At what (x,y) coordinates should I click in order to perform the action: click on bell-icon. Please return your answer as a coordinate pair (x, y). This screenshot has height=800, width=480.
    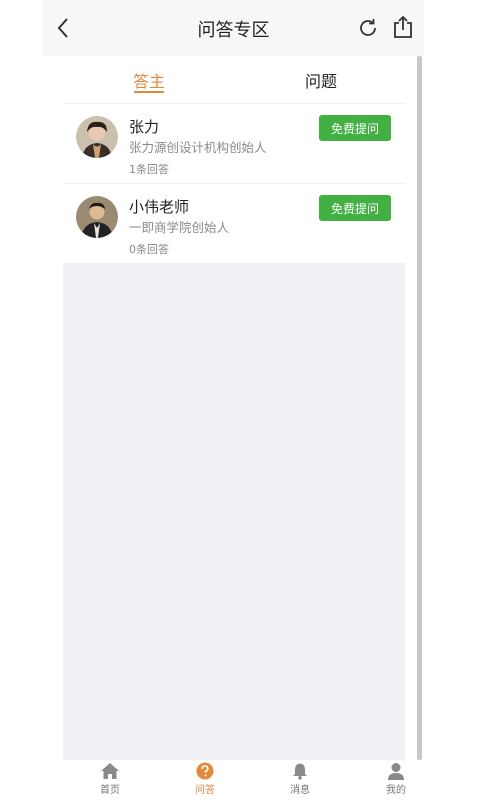
    Looking at the image, I should click on (300, 771).